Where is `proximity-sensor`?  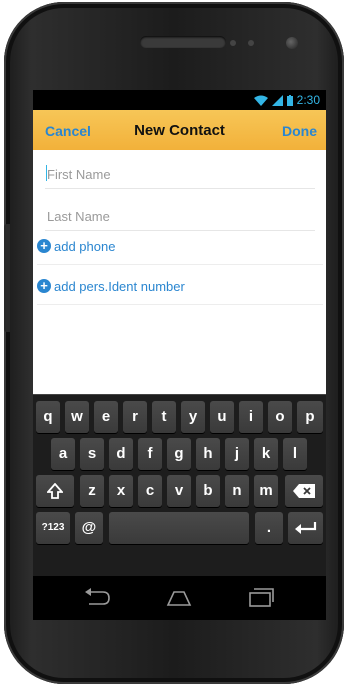
proximity-sensor is located at coordinates (233, 43).